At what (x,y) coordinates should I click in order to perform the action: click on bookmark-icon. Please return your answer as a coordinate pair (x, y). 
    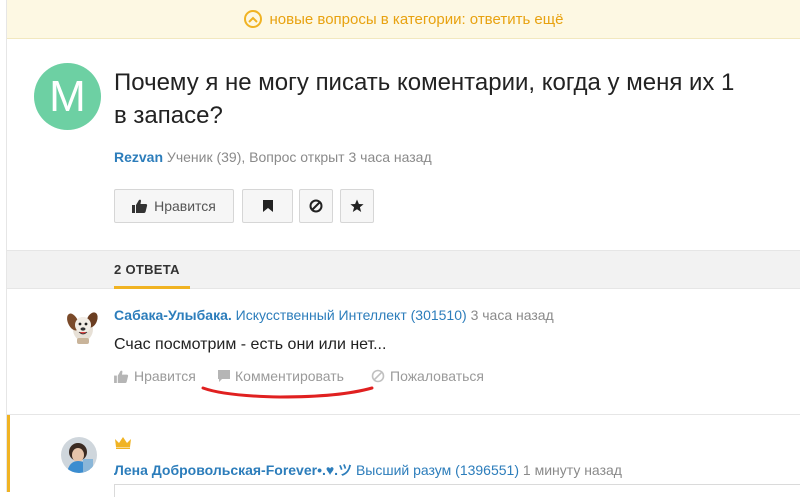
    Looking at the image, I should click on (267, 206).